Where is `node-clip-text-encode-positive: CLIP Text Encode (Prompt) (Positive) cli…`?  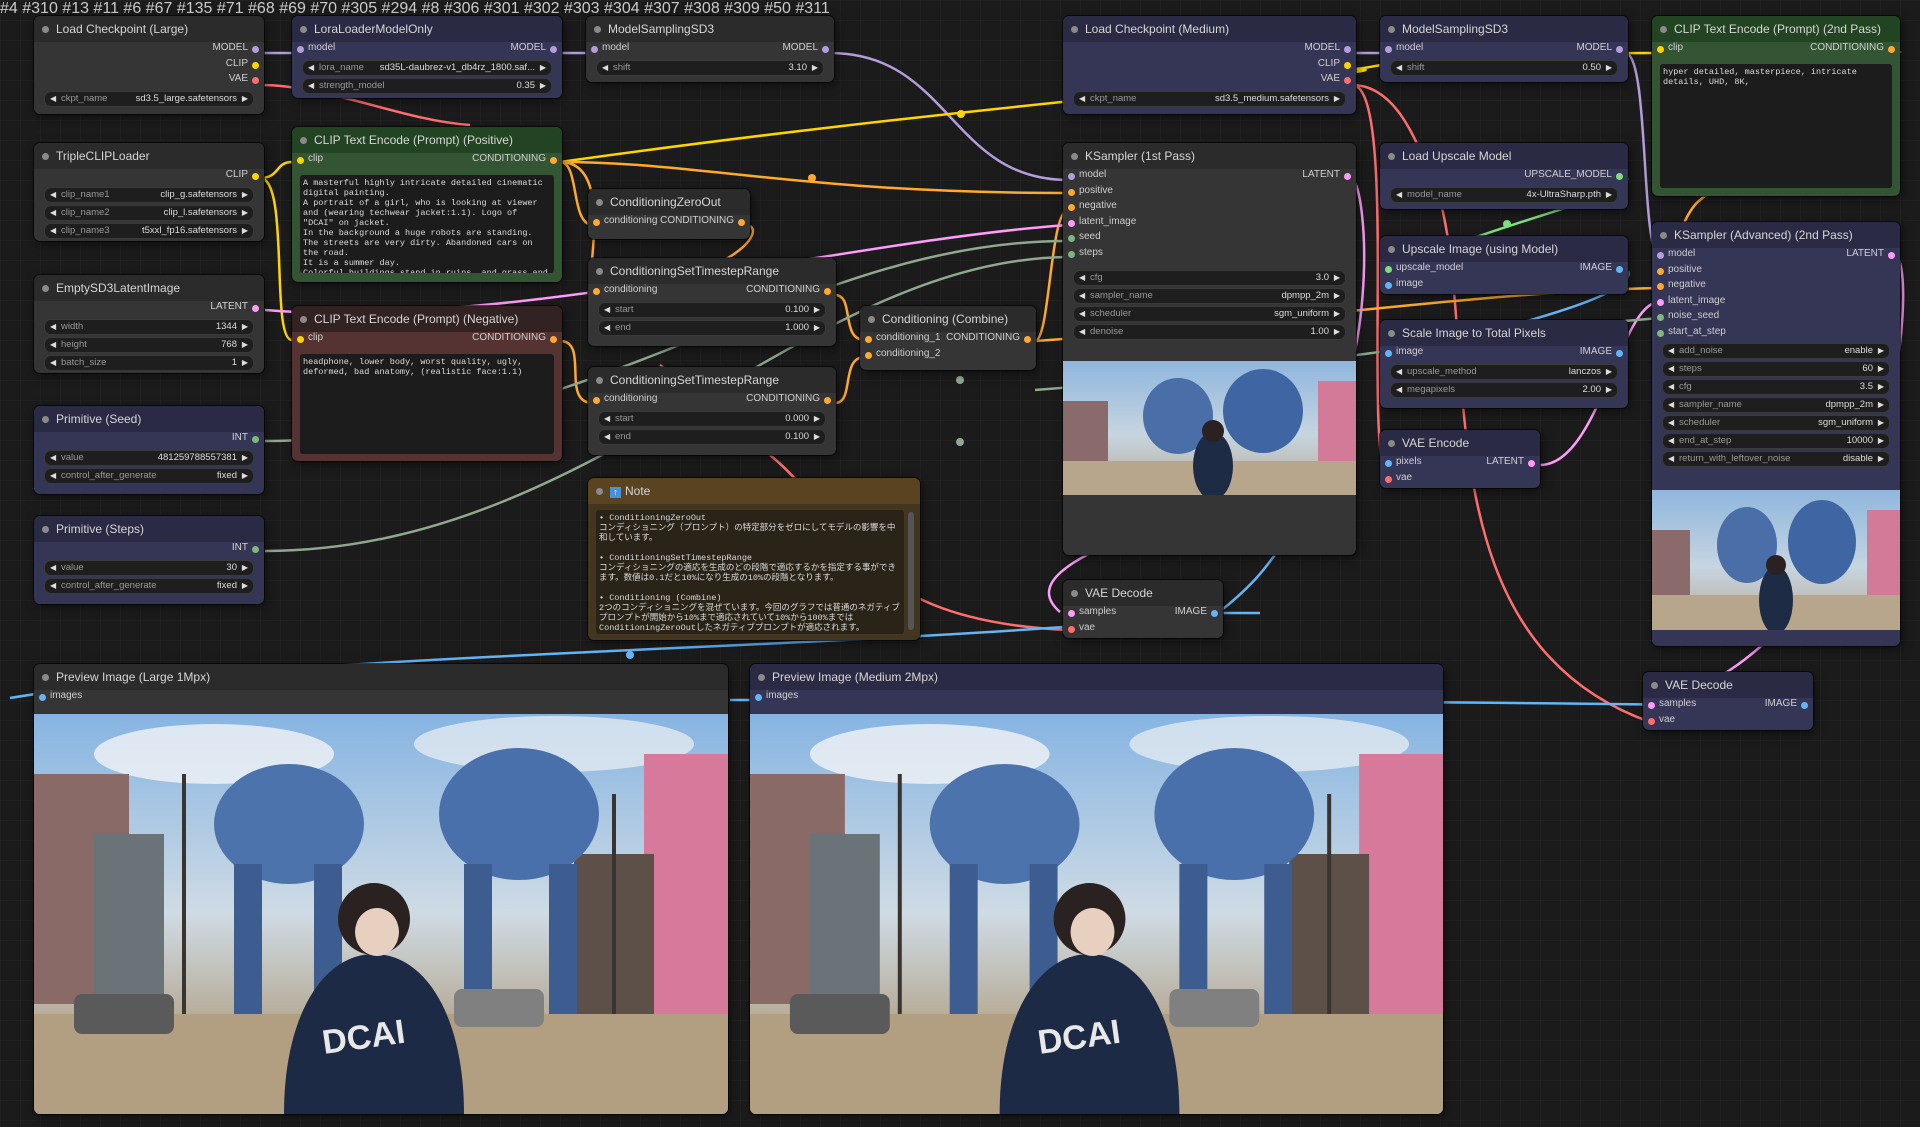
node-clip-text-encode-positive: CLIP Text Encode (Prompt) (Positive) cli… is located at coordinates (427, 204).